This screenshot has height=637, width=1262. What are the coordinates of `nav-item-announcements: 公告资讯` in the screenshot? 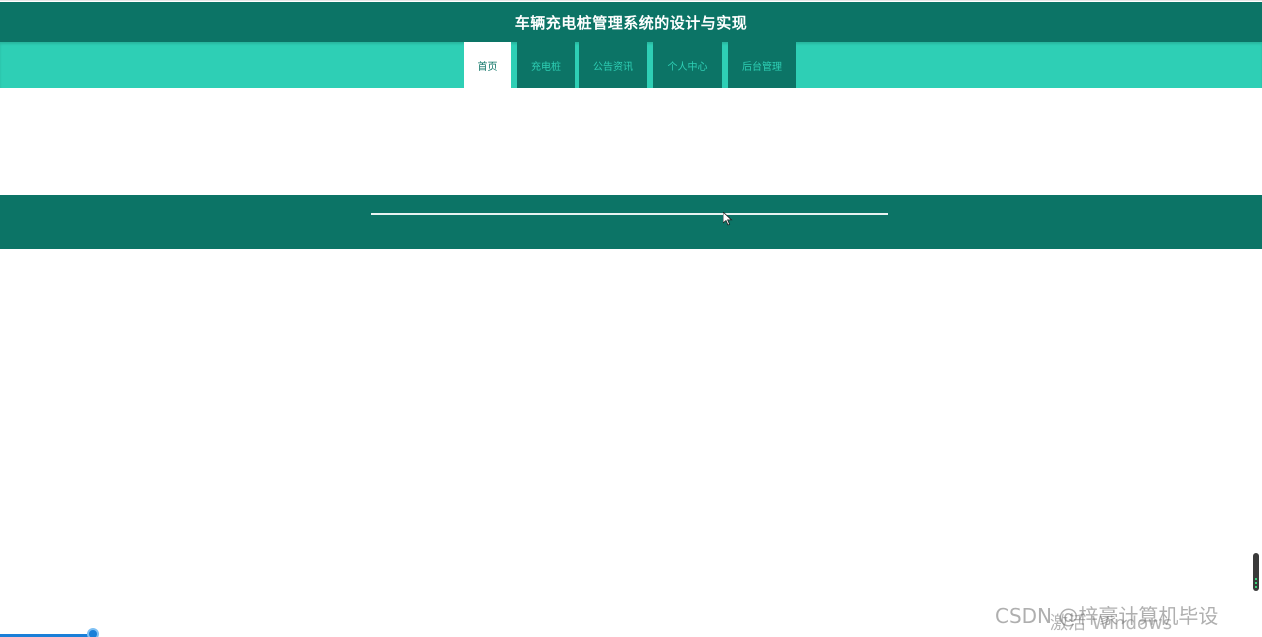 It's located at (613, 65).